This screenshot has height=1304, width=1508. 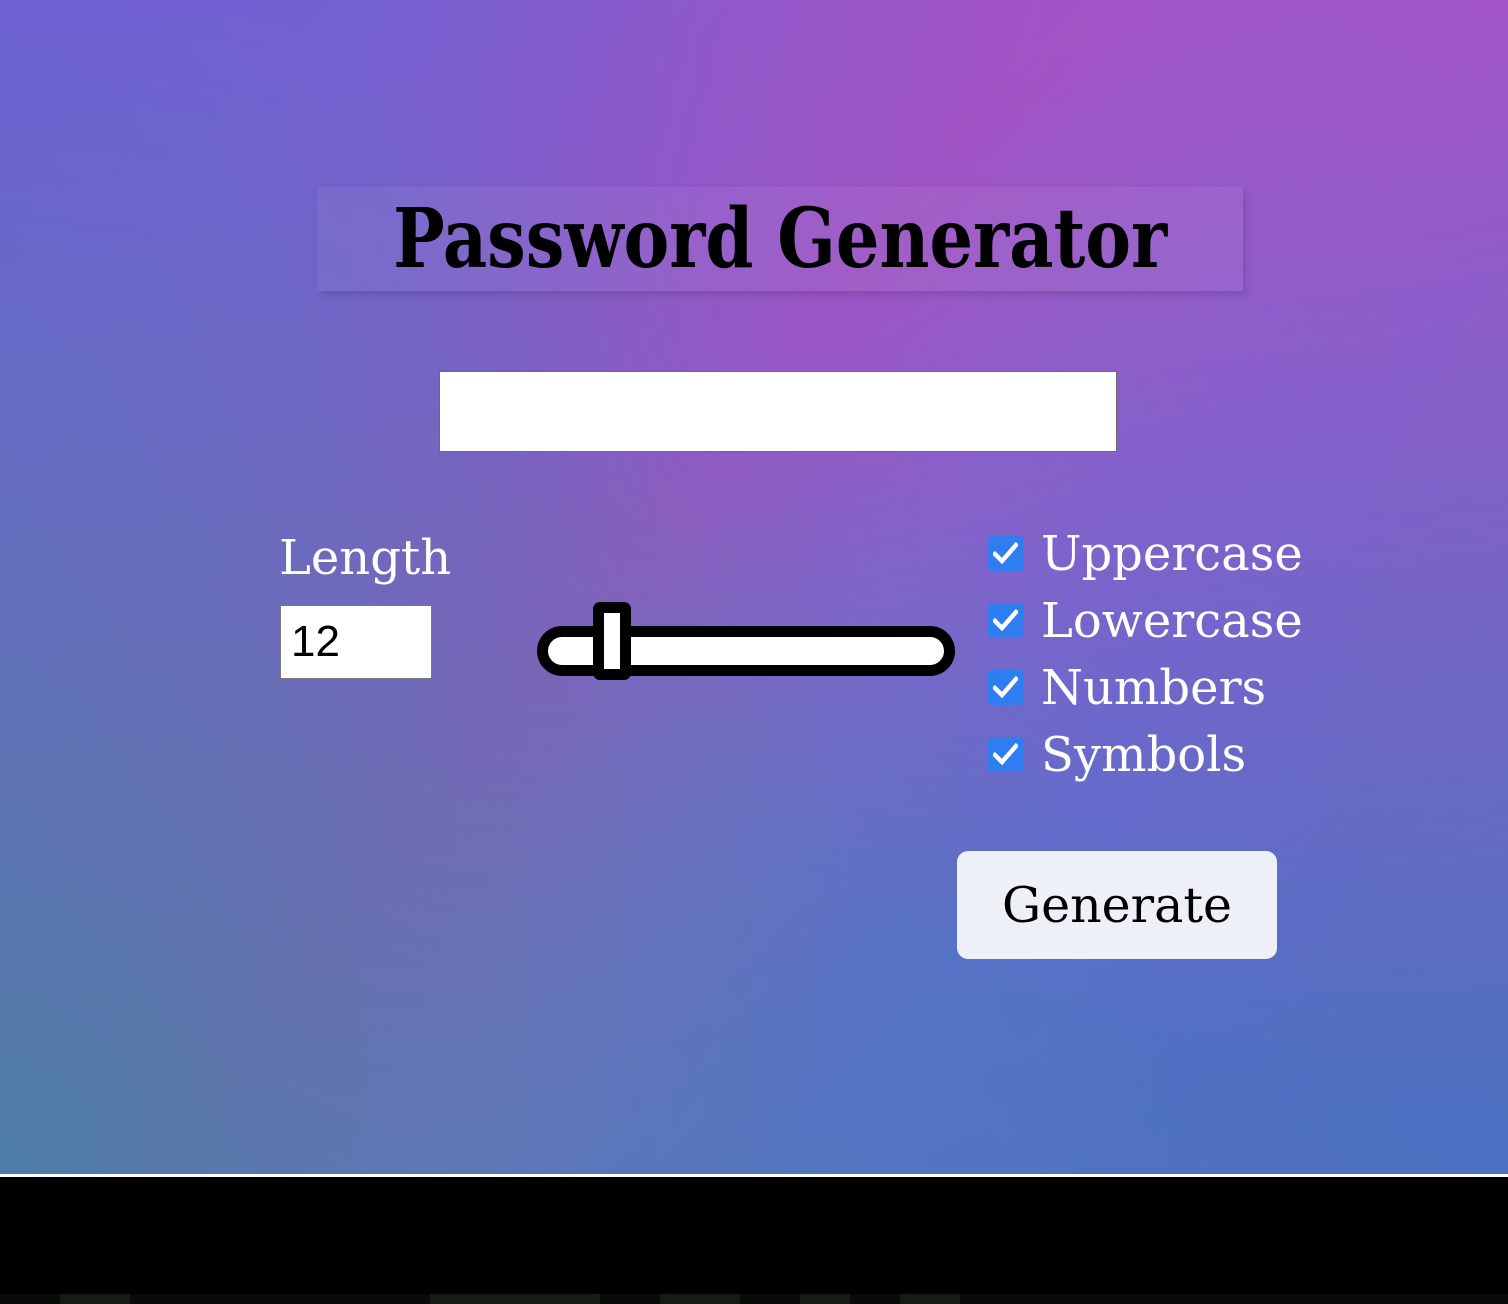 I want to click on bottom-edge-sliver, so click(x=754, y=1299).